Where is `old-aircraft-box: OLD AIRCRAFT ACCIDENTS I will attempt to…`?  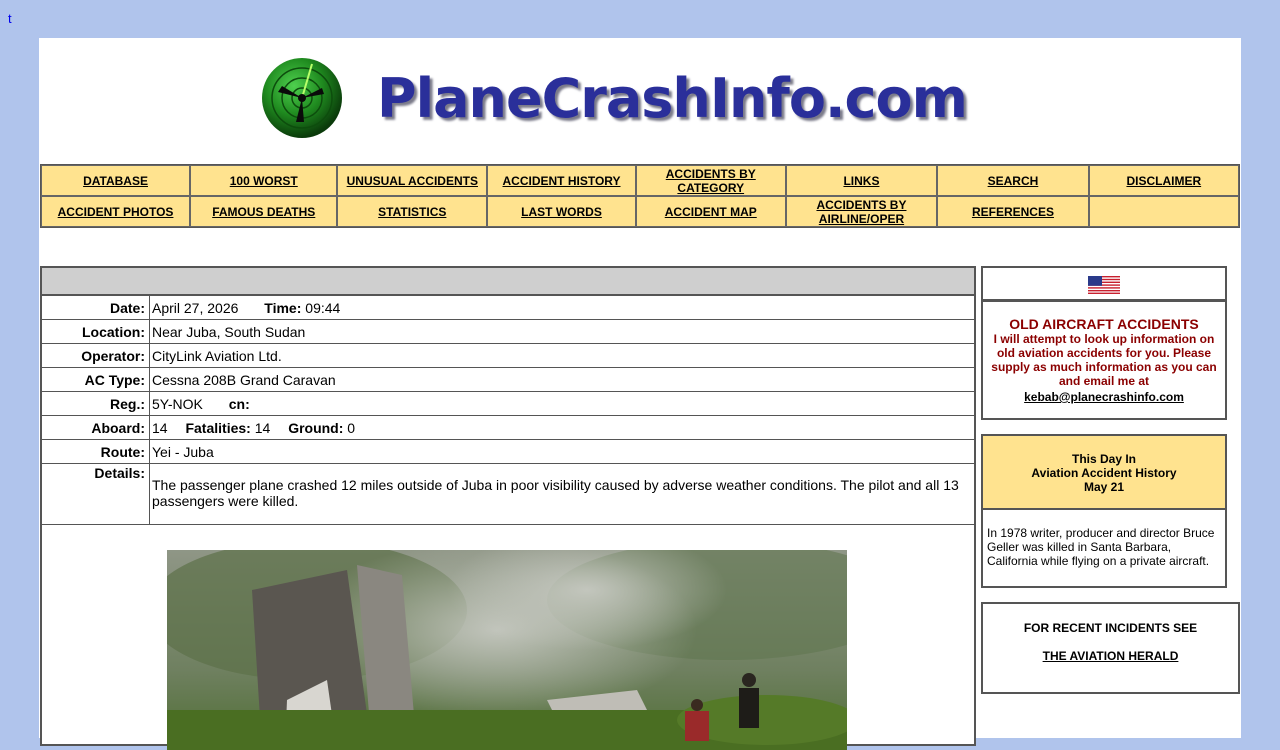 old-aircraft-box: OLD AIRCRAFT ACCIDENTS I will attempt to… is located at coordinates (1104, 360).